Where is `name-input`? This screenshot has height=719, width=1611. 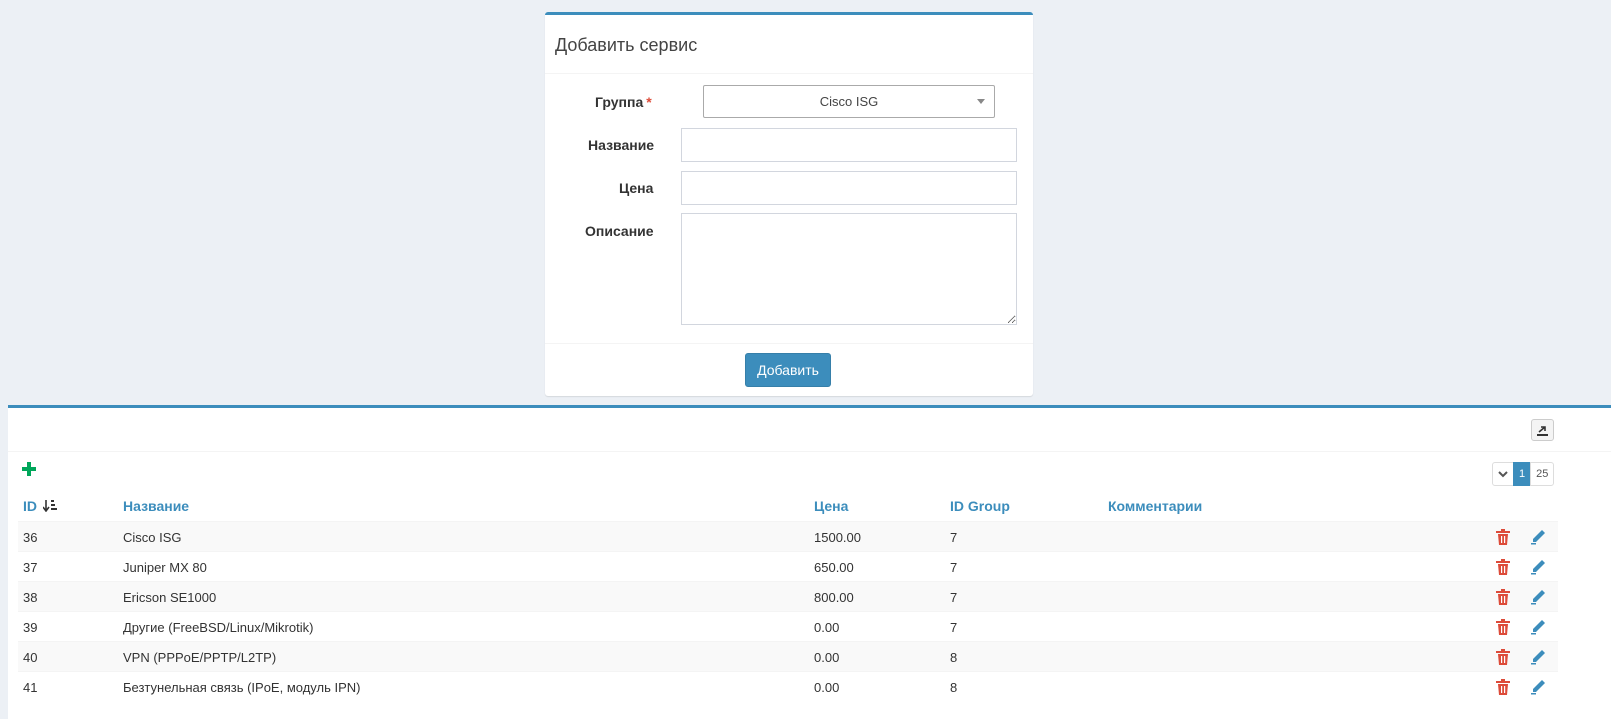 name-input is located at coordinates (849, 145).